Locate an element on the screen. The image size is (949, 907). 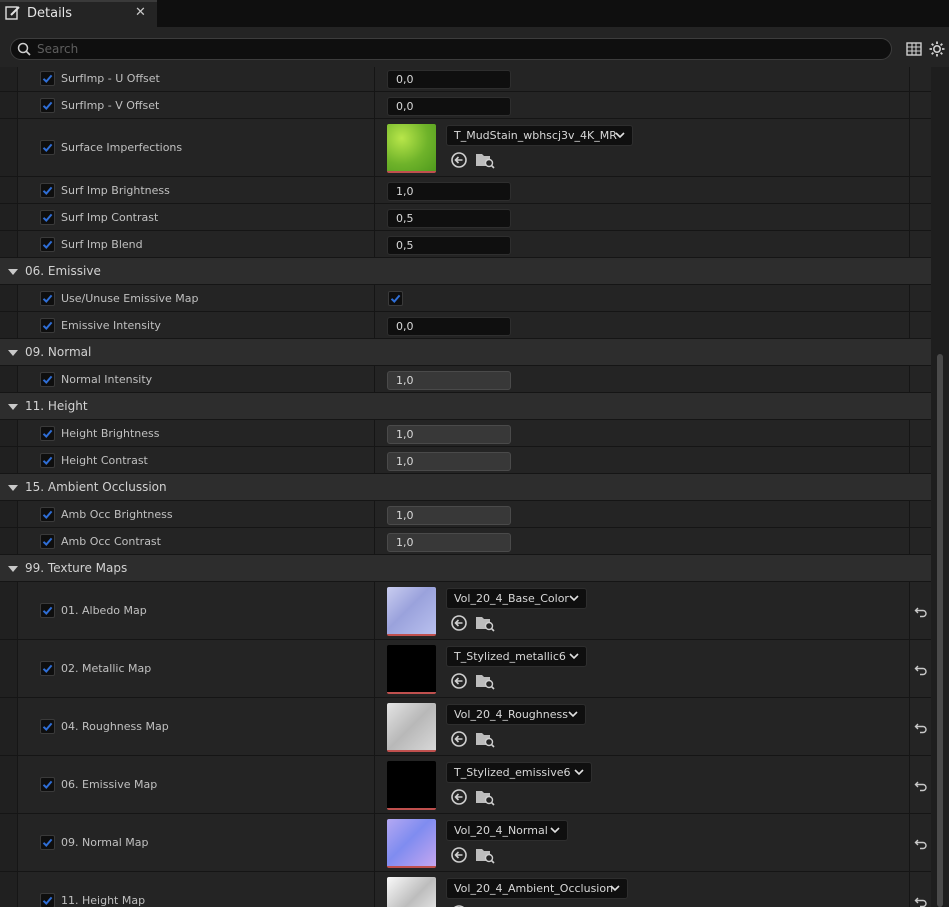
category-label: 09. Normal is located at coordinates (58, 352).